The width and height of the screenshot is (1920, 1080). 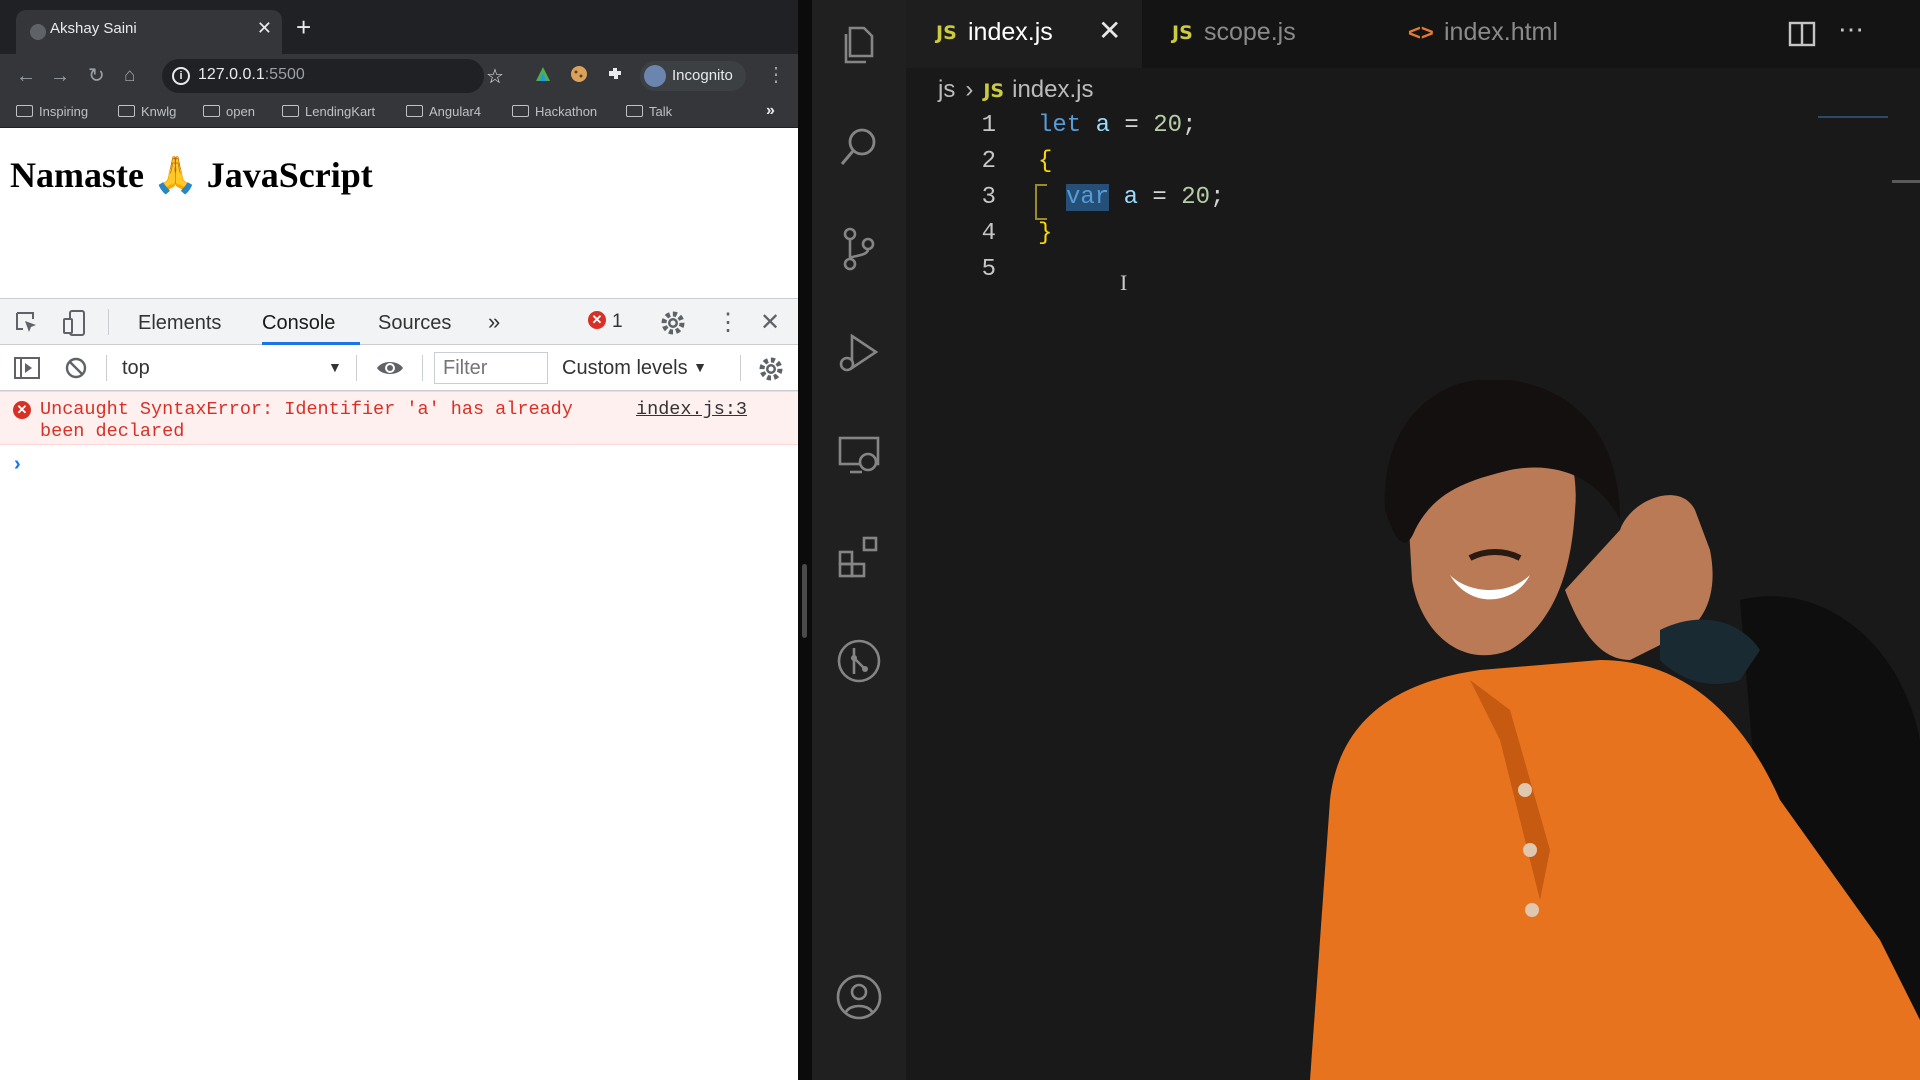 What do you see at coordinates (335, 367) in the screenshot?
I see `dropdown-arrow-icon: ▼` at bounding box center [335, 367].